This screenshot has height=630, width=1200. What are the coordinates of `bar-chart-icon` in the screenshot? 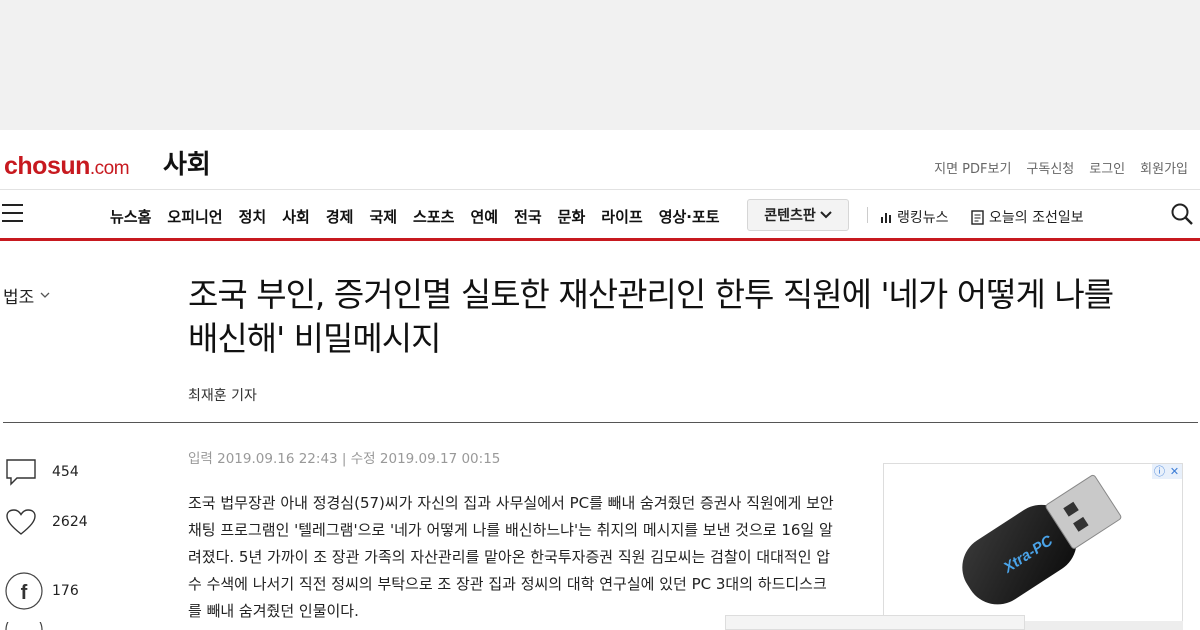 It's located at (886, 218).